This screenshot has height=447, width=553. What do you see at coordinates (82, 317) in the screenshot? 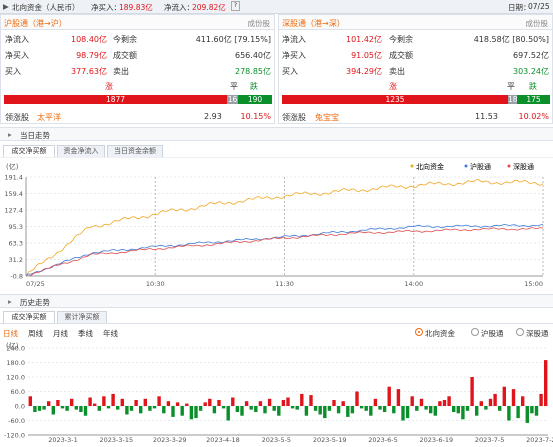
I see `tab-hist-cumulative: 累计净买额` at bounding box center [82, 317].